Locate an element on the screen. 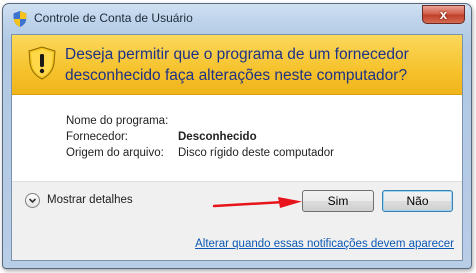 The width and height of the screenshot is (476, 273). show-details-label: Mostrar detalhes is located at coordinates (90, 200).